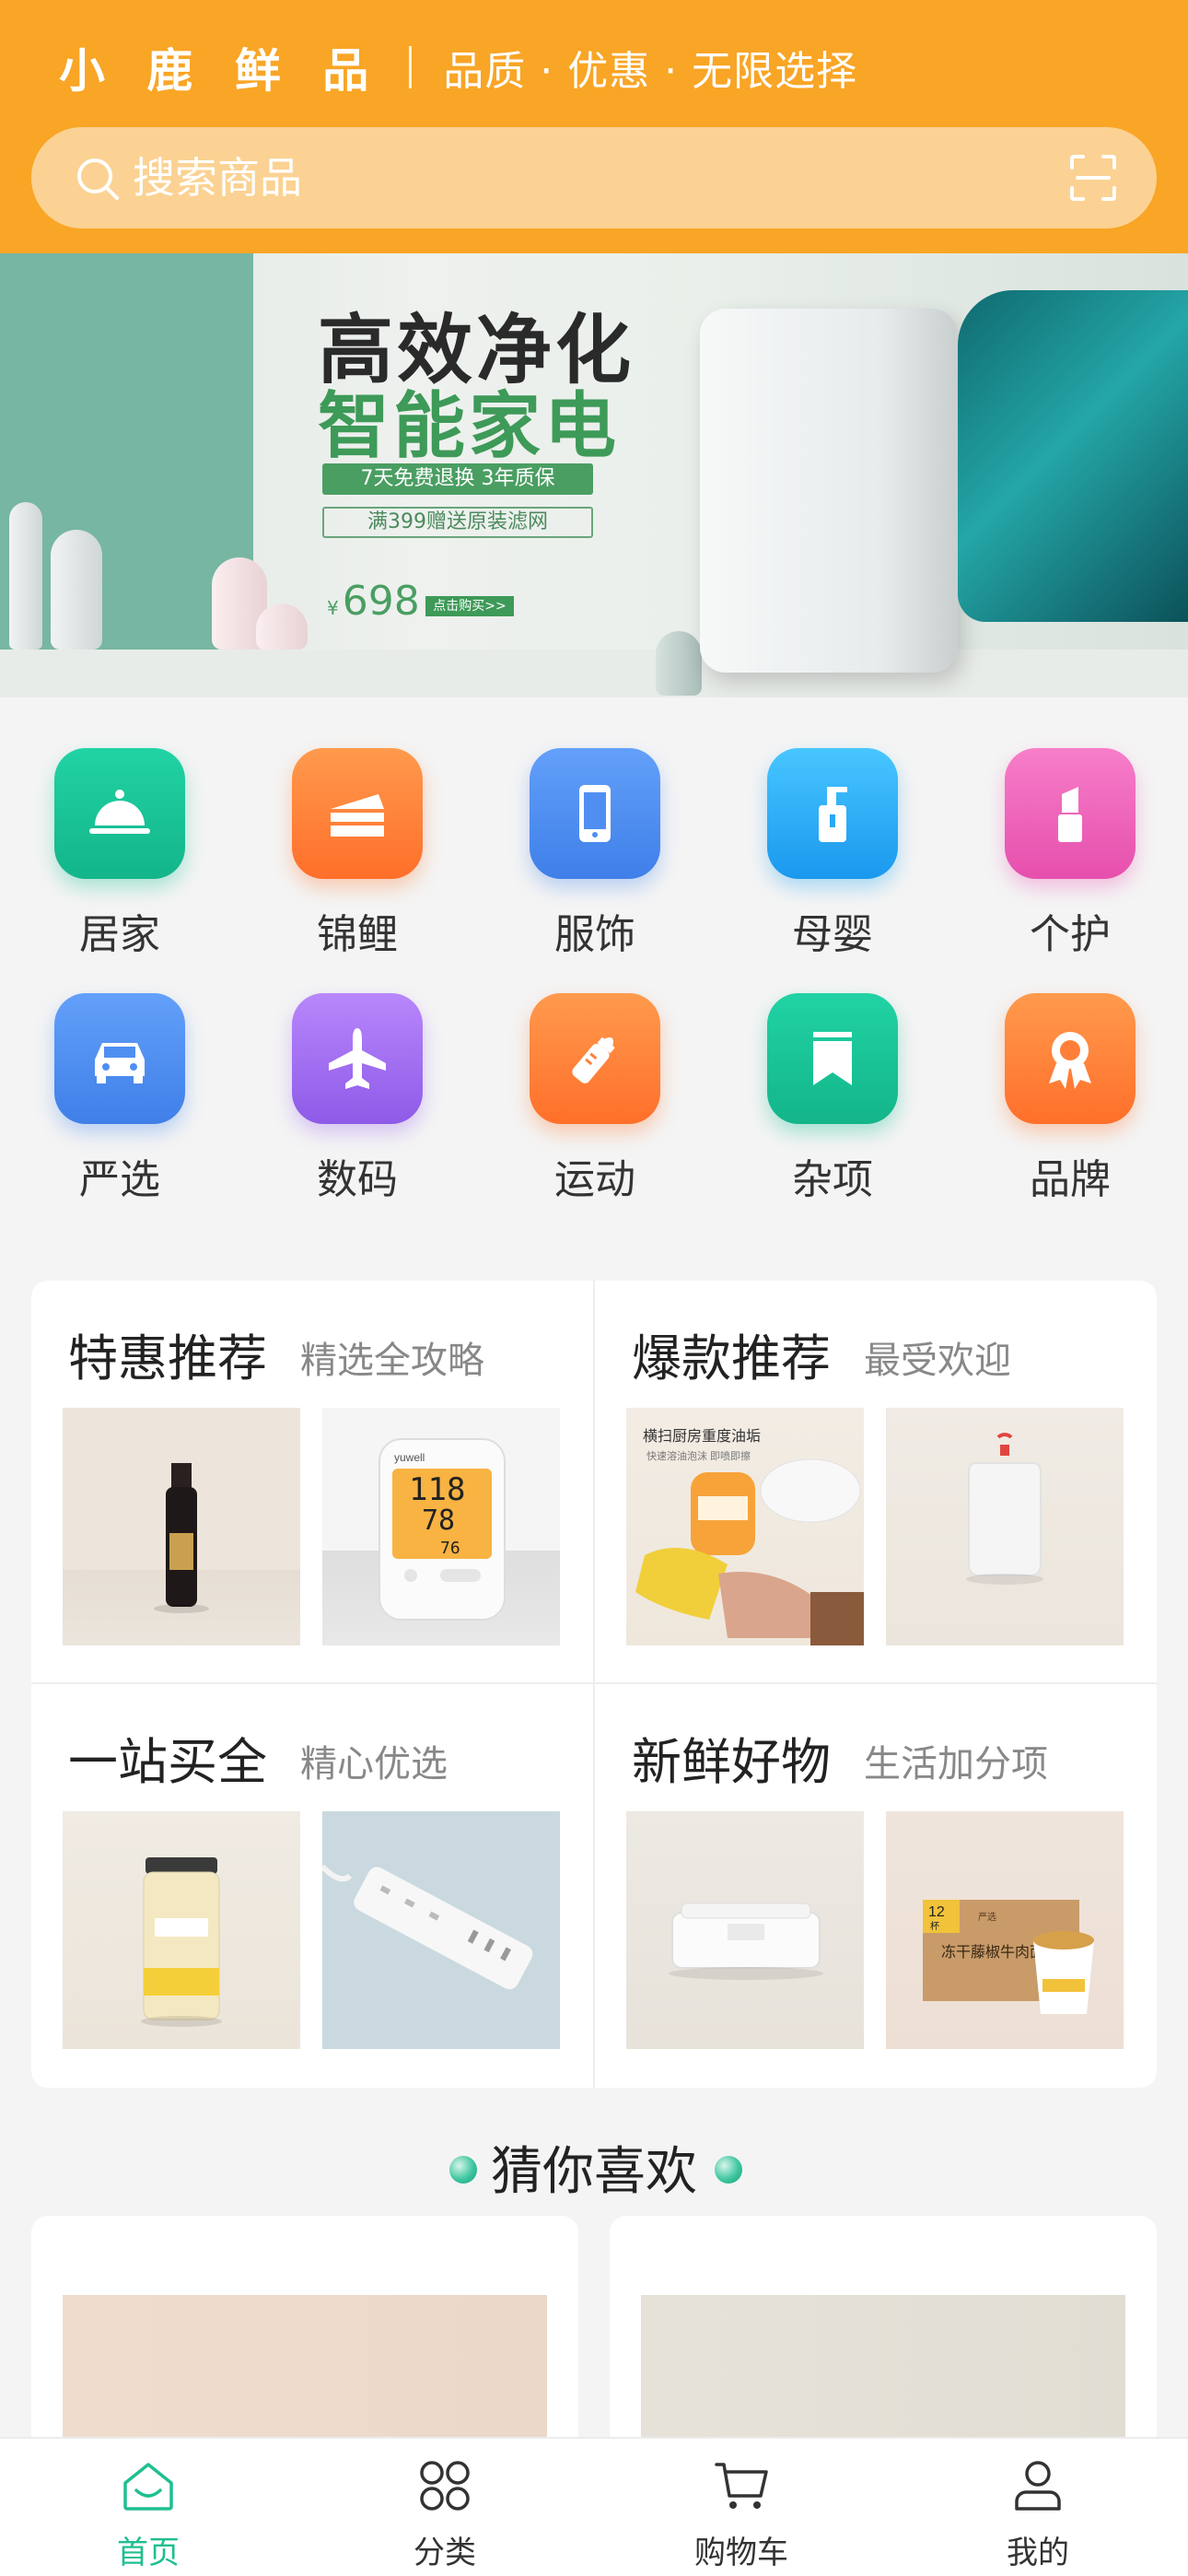 Image resolution: width=1188 pixels, height=2576 pixels. I want to click on banner-tag-warranty: 7天免费退换 3年质保, so click(457, 479).